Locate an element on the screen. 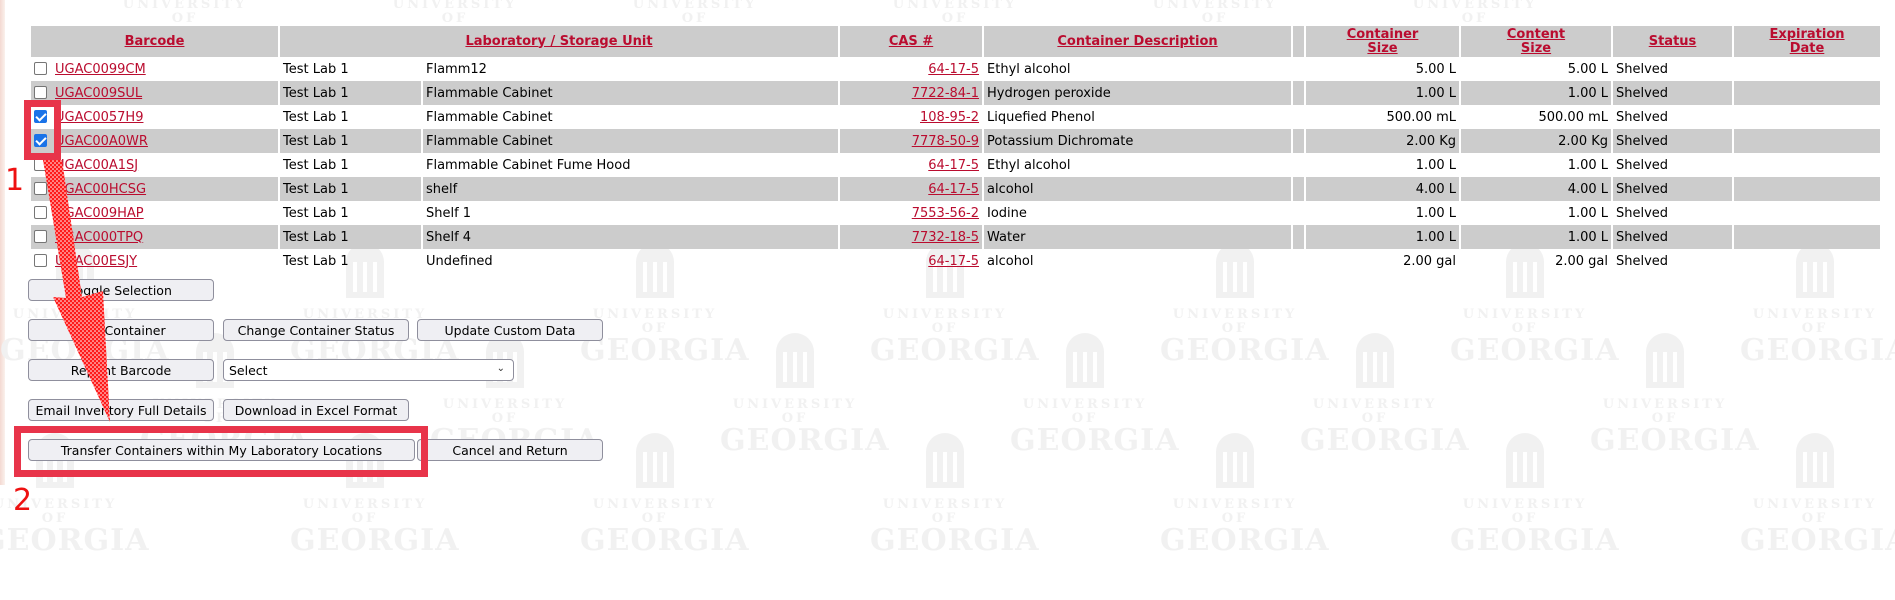  annotation-number-1: 1 is located at coordinates (15, 180).